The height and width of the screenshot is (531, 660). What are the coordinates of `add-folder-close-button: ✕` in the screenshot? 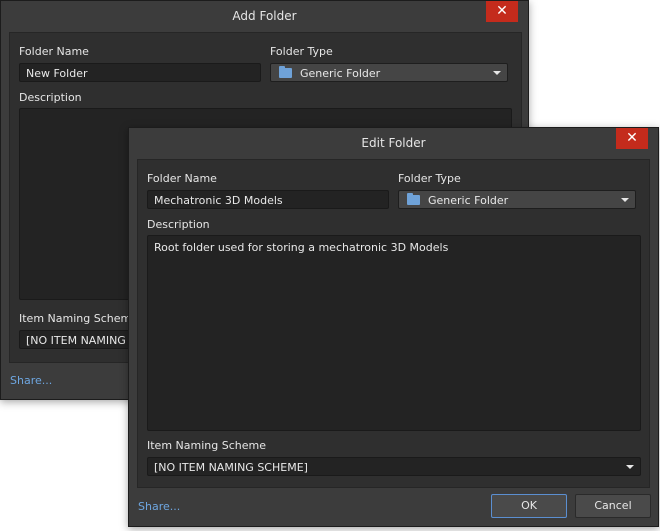 It's located at (502, 11).